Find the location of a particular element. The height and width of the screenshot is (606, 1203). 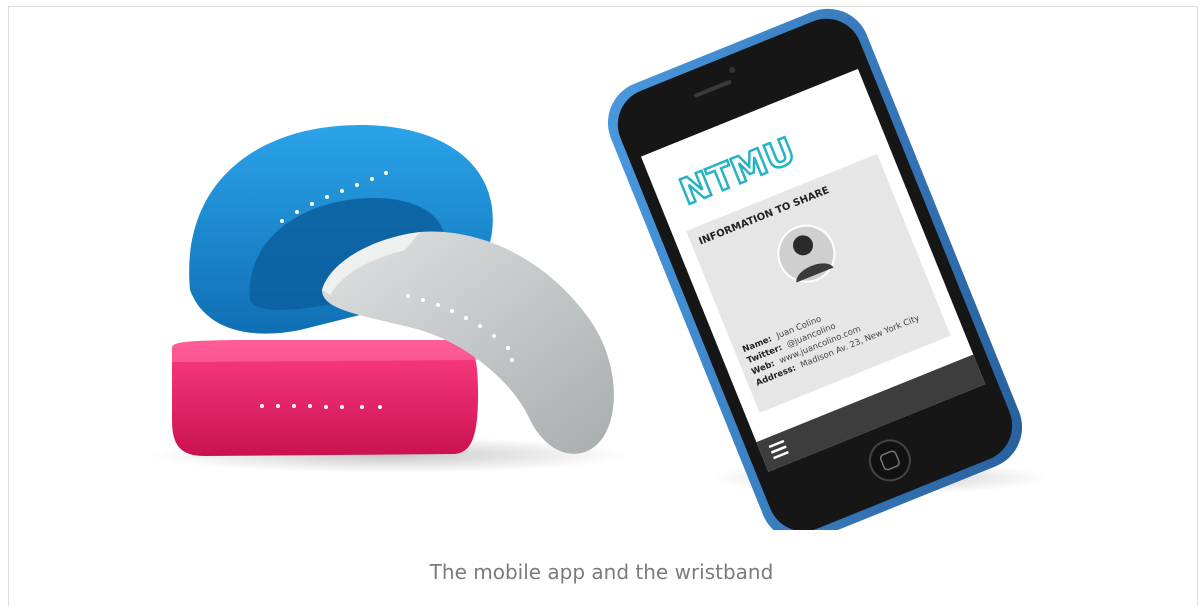

figure-caption: The mobile app and the wristband is located at coordinates (601, 572).